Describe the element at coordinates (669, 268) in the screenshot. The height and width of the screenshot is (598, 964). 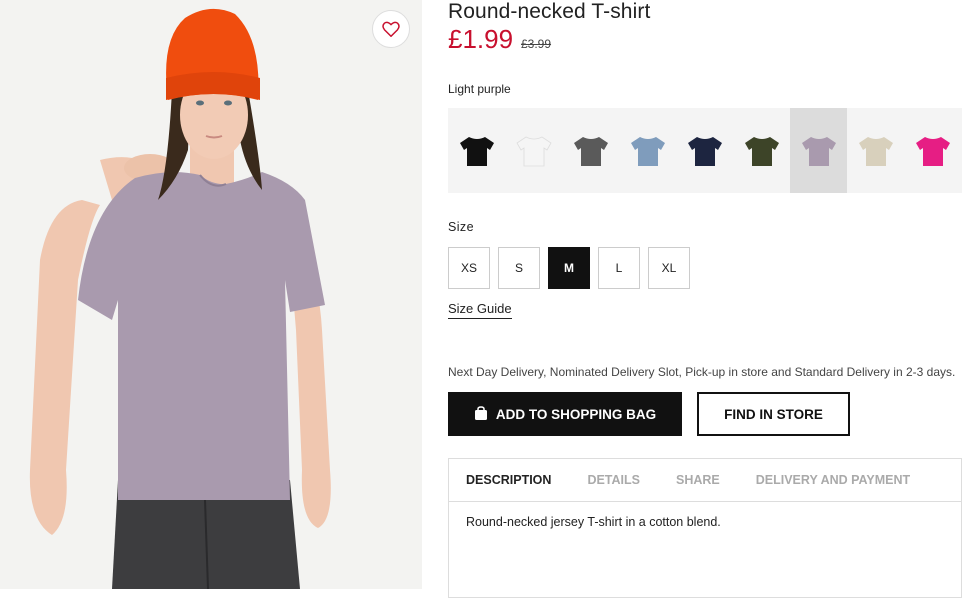
I see `size-option-xl: XL` at that location.